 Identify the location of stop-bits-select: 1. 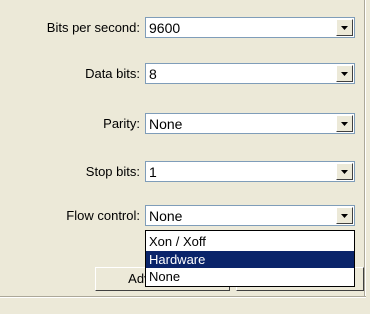
(250, 171).